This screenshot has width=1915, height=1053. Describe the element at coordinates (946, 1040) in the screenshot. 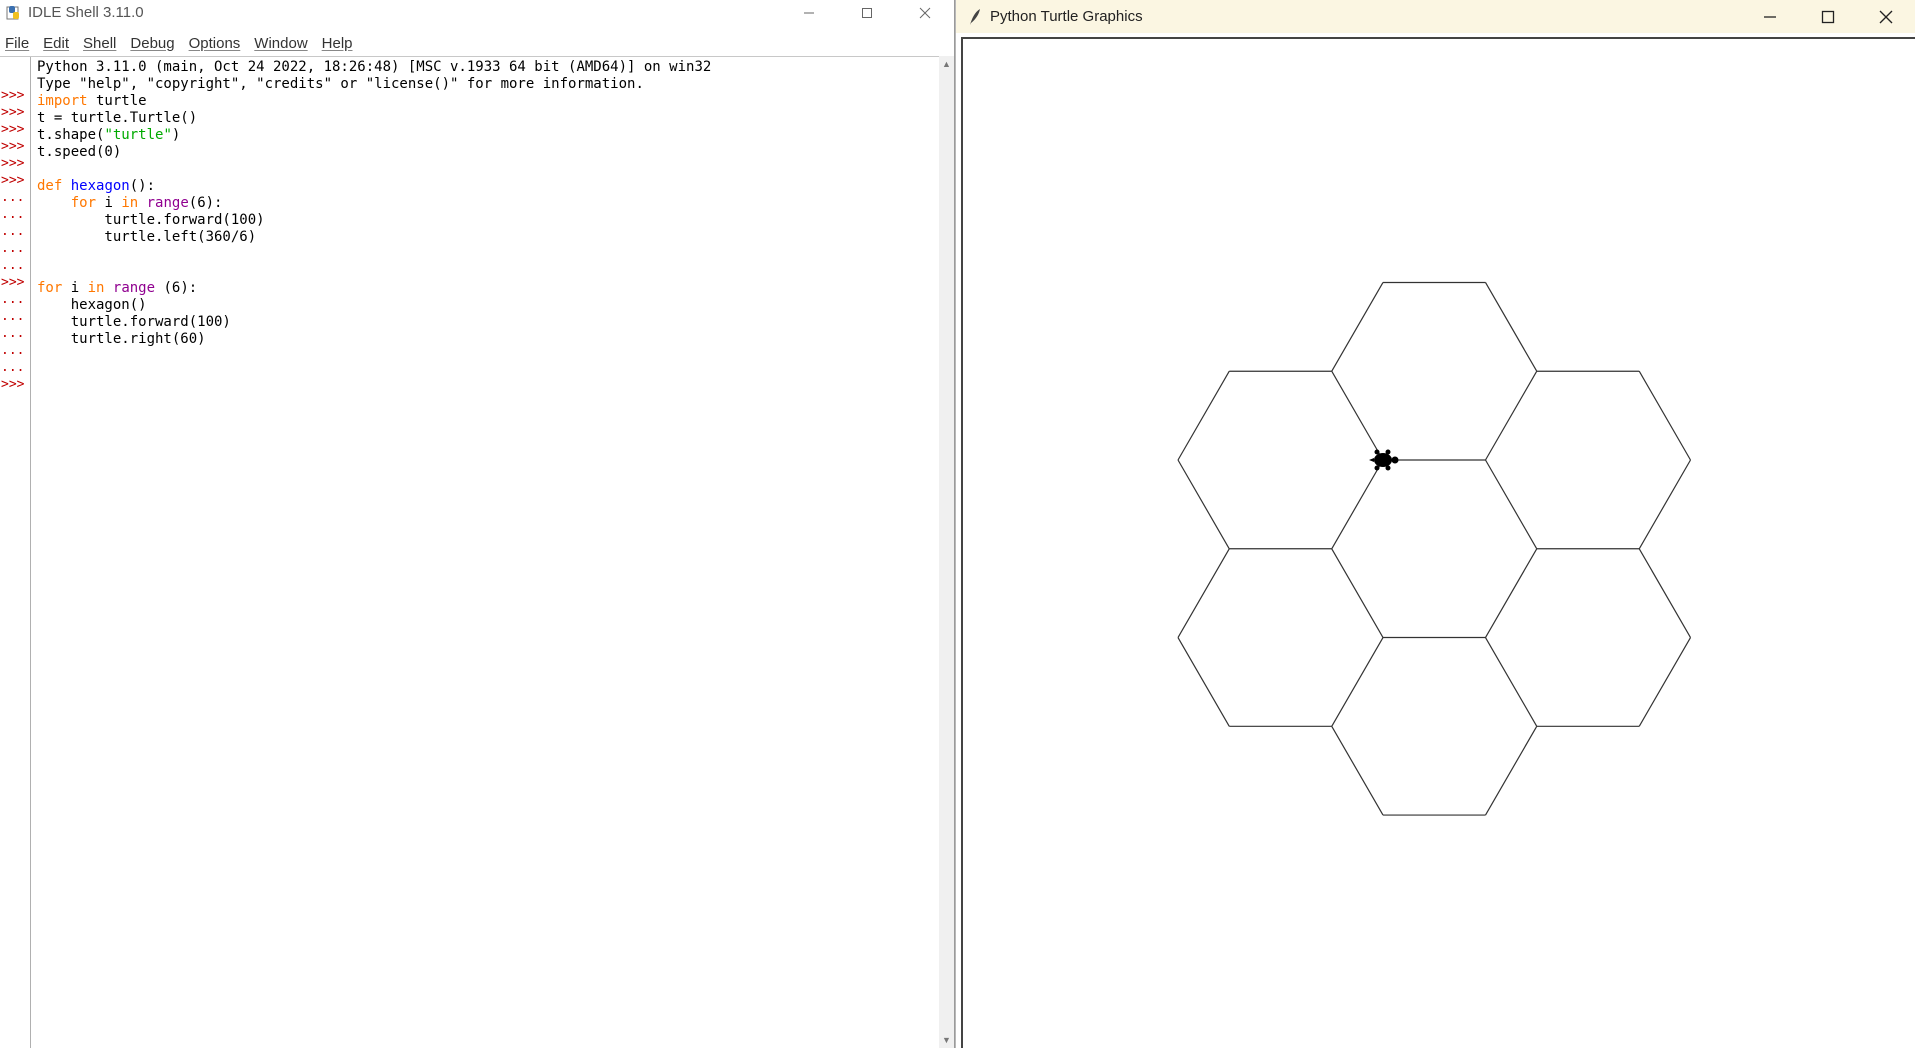

I see `scroll-down-icon: ▼` at that location.